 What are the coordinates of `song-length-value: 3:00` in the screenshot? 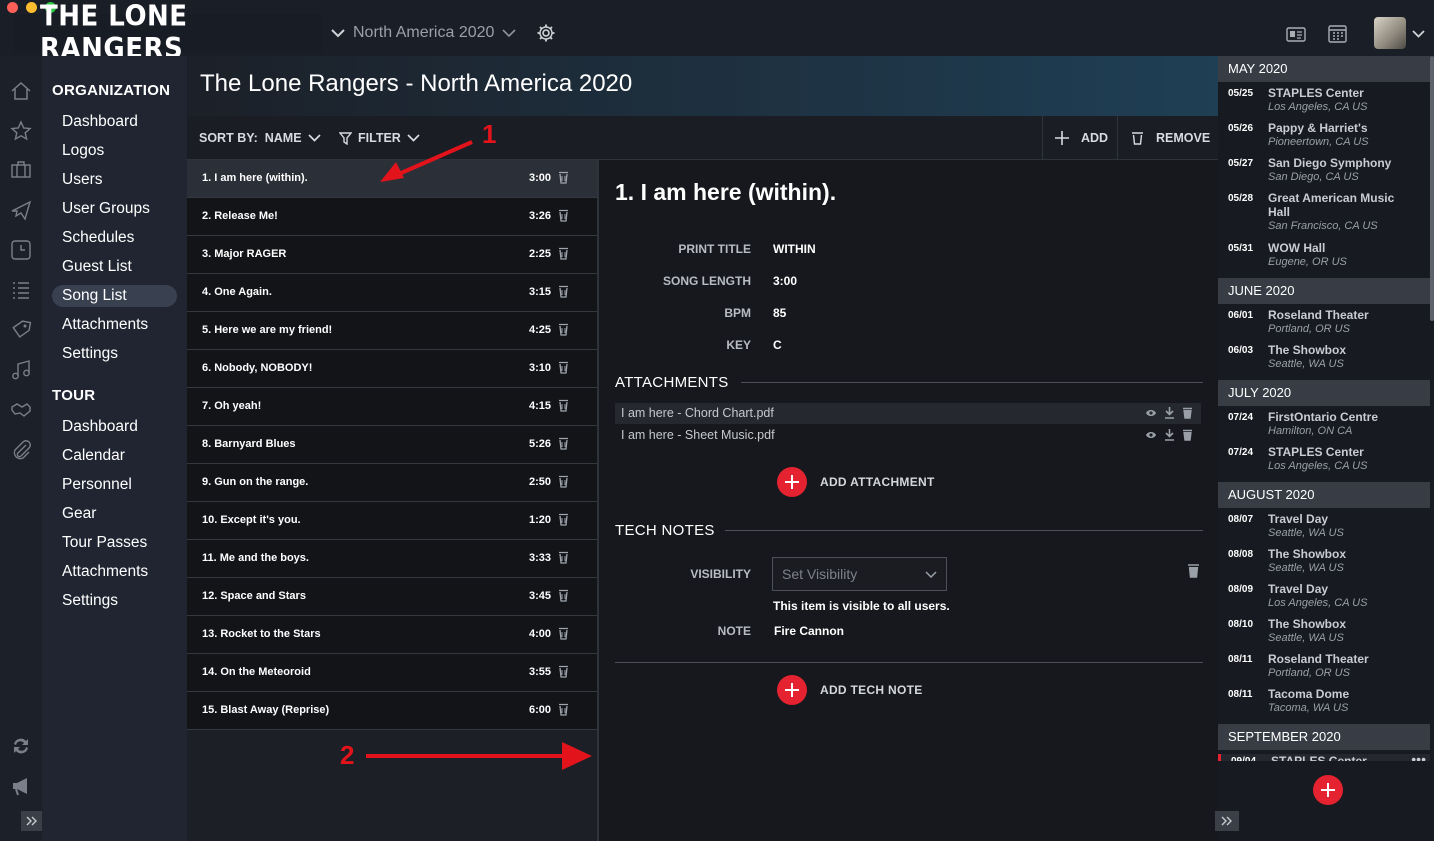 It's located at (785, 281).